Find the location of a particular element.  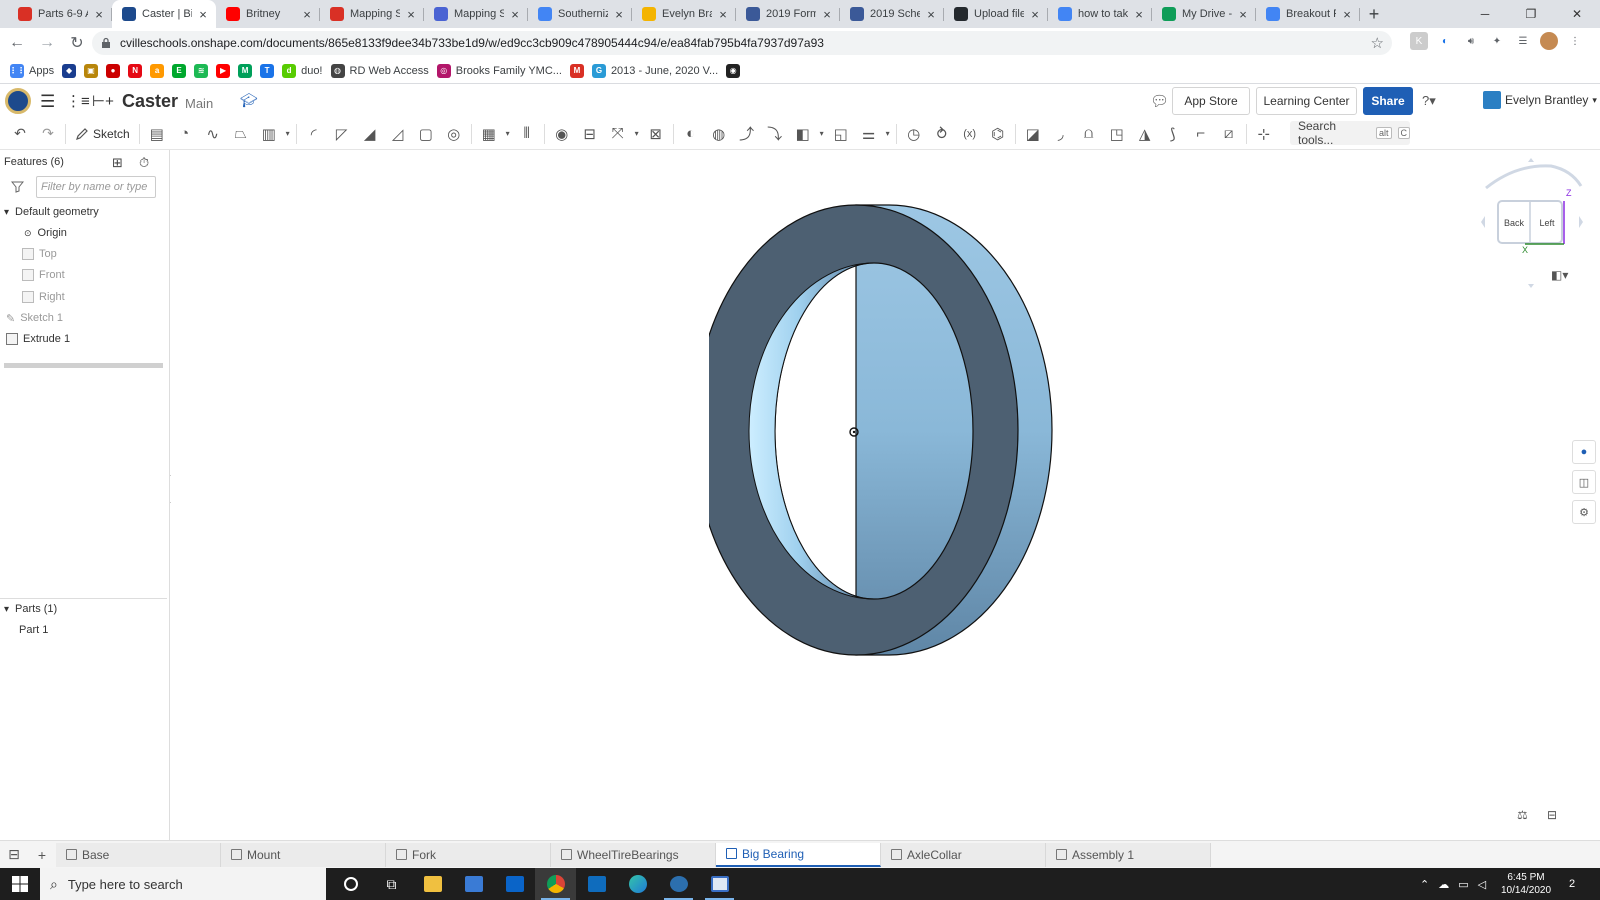

sketch-button: Sketch is located at coordinates (102, 134).